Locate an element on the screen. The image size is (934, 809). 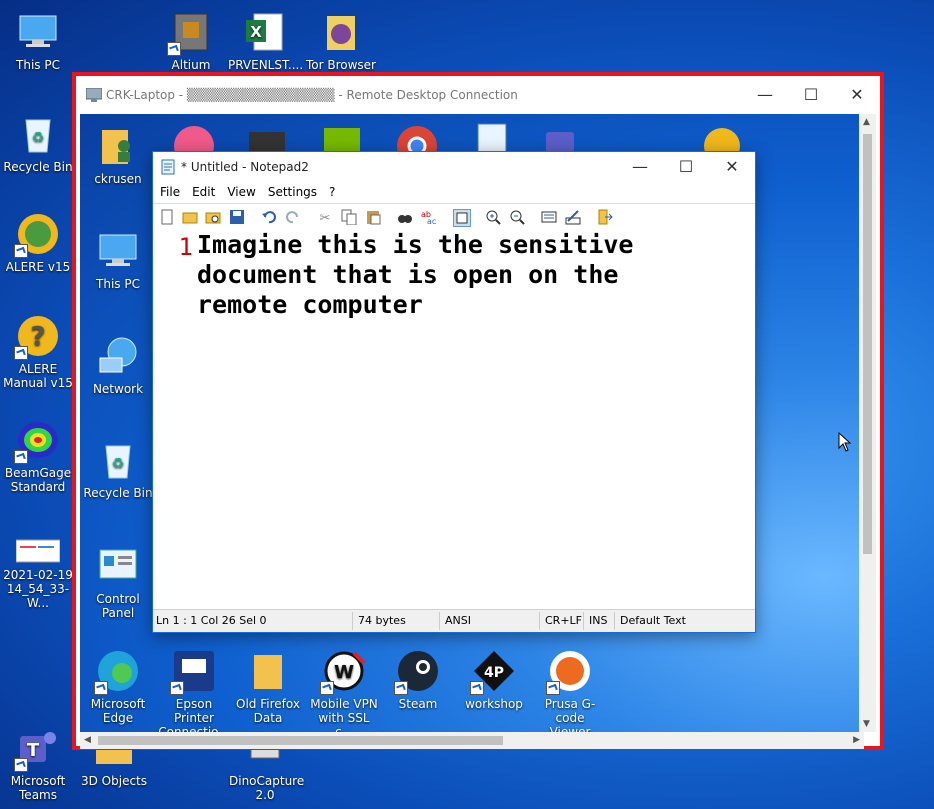
zoom-in-icon is located at coordinates (493, 217).